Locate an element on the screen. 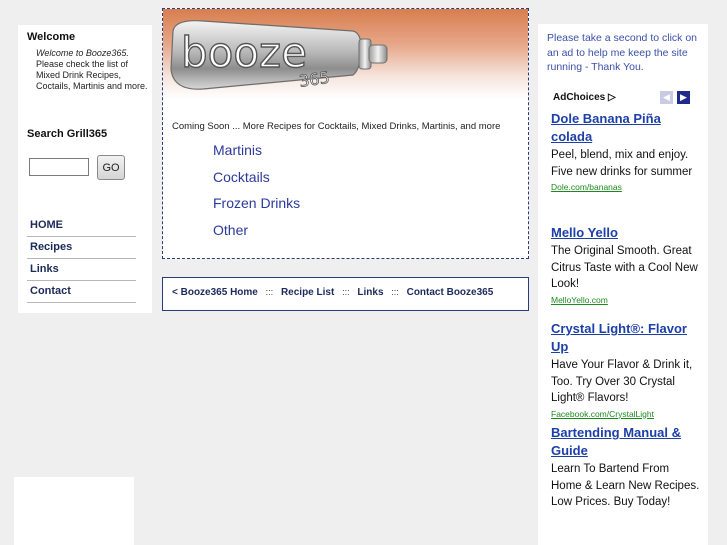 This screenshot has height=545, width=727. nav-item-home: HOME is located at coordinates (81, 226).